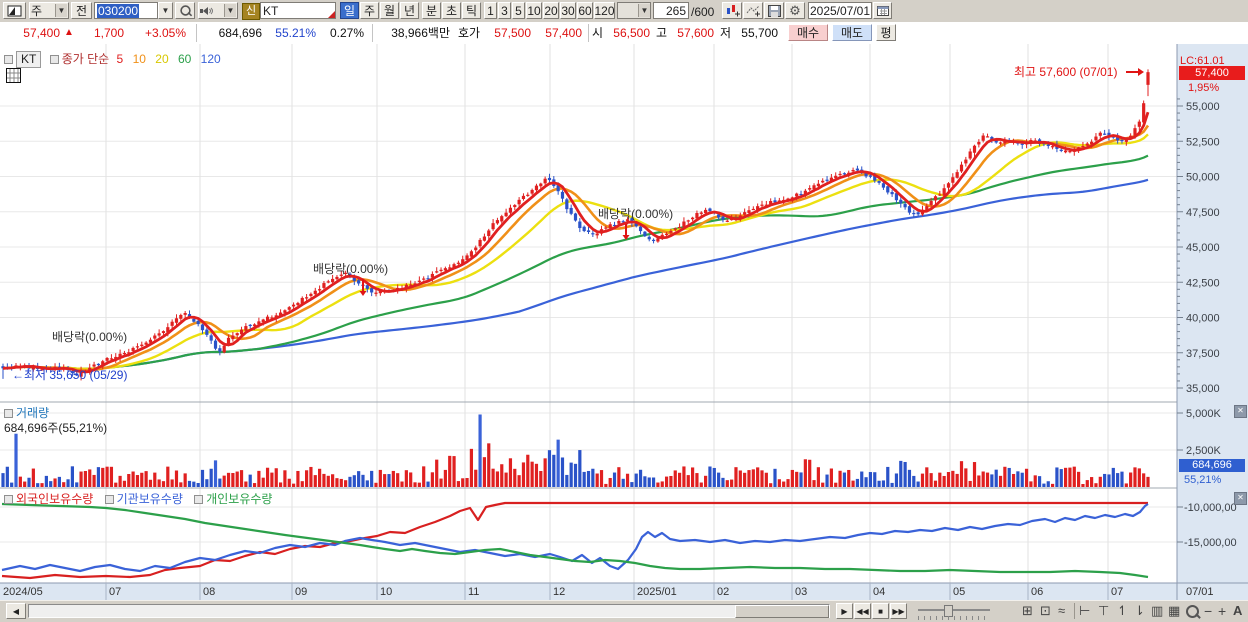  What do you see at coordinates (782, 611) in the screenshot?
I see `scrollbar-thumb` at bounding box center [782, 611].